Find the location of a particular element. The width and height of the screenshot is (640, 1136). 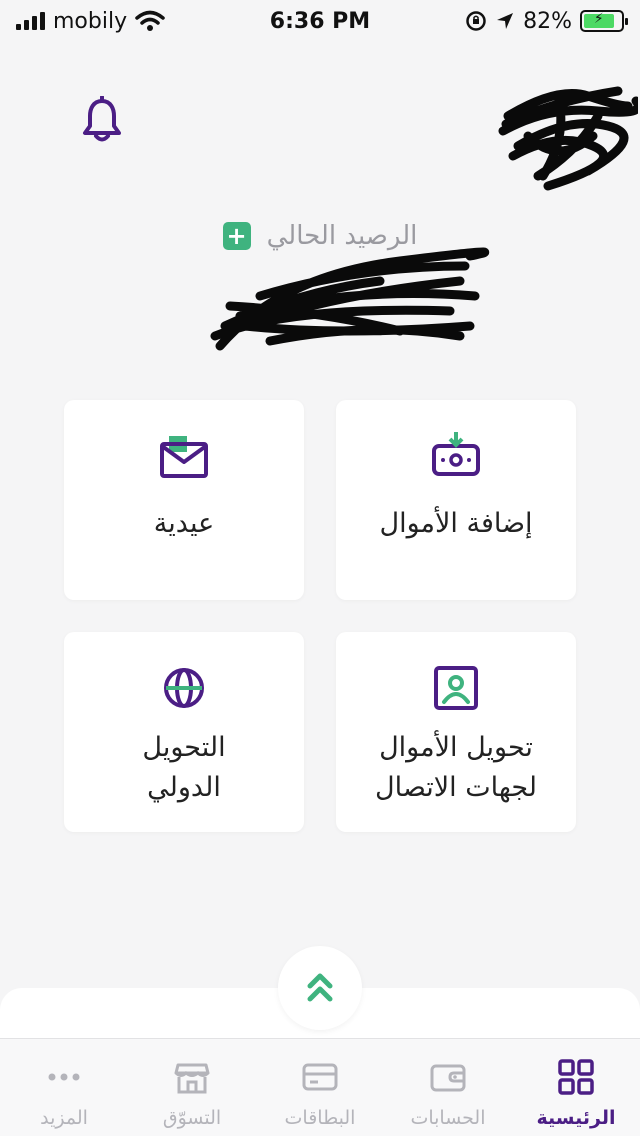

envelope-icon is located at coordinates (184, 457).